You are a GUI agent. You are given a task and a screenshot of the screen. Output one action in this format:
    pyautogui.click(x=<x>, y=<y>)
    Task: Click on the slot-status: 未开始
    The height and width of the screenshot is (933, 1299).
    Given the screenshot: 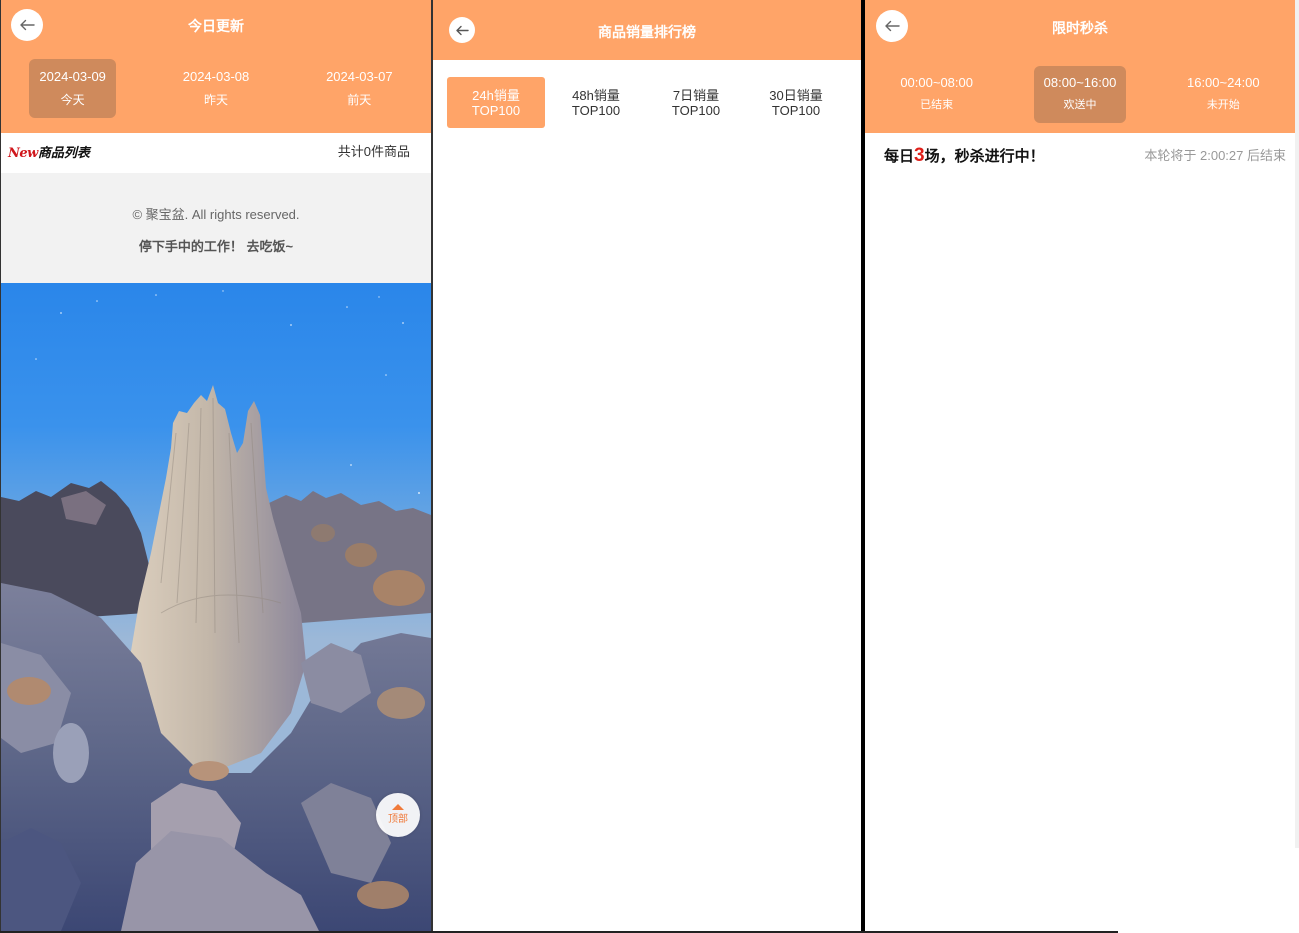 What is the action you would take?
    pyautogui.click(x=1223, y=105)
    